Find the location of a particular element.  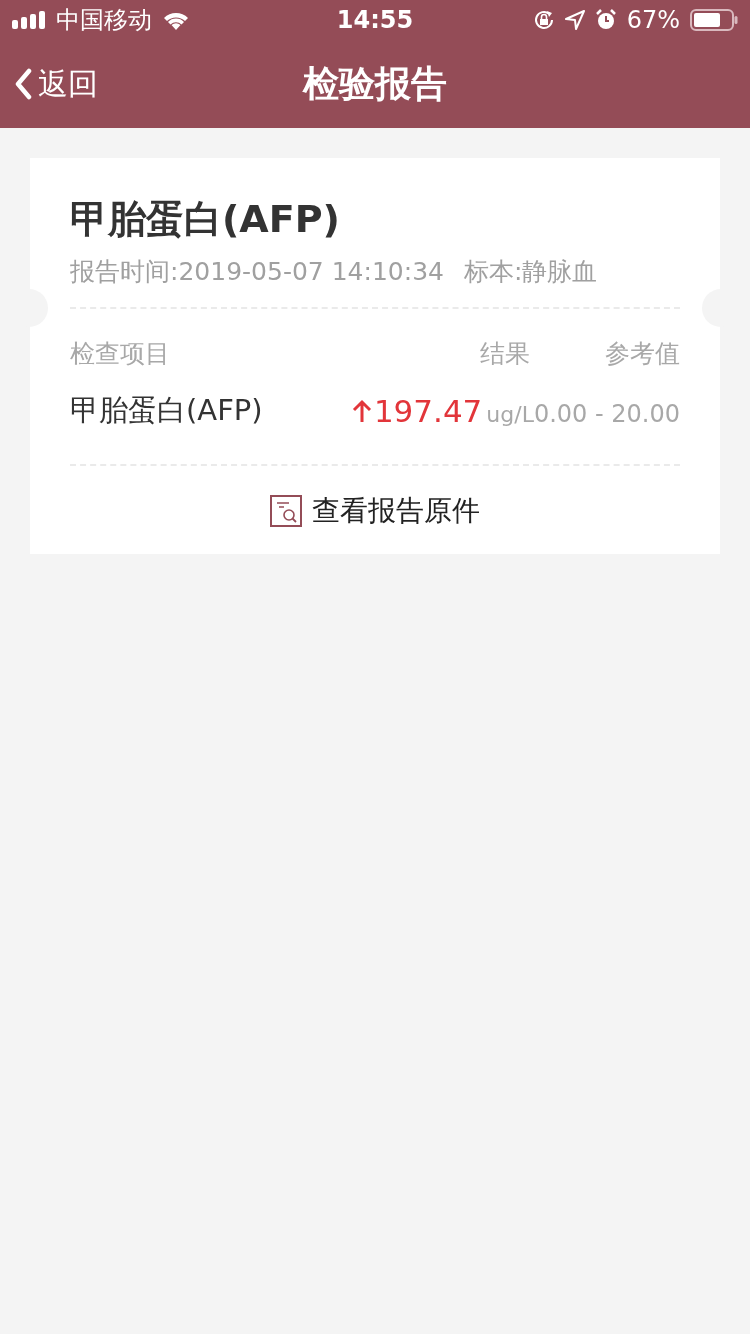

column-header: 结果 is located at coordinates (505, 353).